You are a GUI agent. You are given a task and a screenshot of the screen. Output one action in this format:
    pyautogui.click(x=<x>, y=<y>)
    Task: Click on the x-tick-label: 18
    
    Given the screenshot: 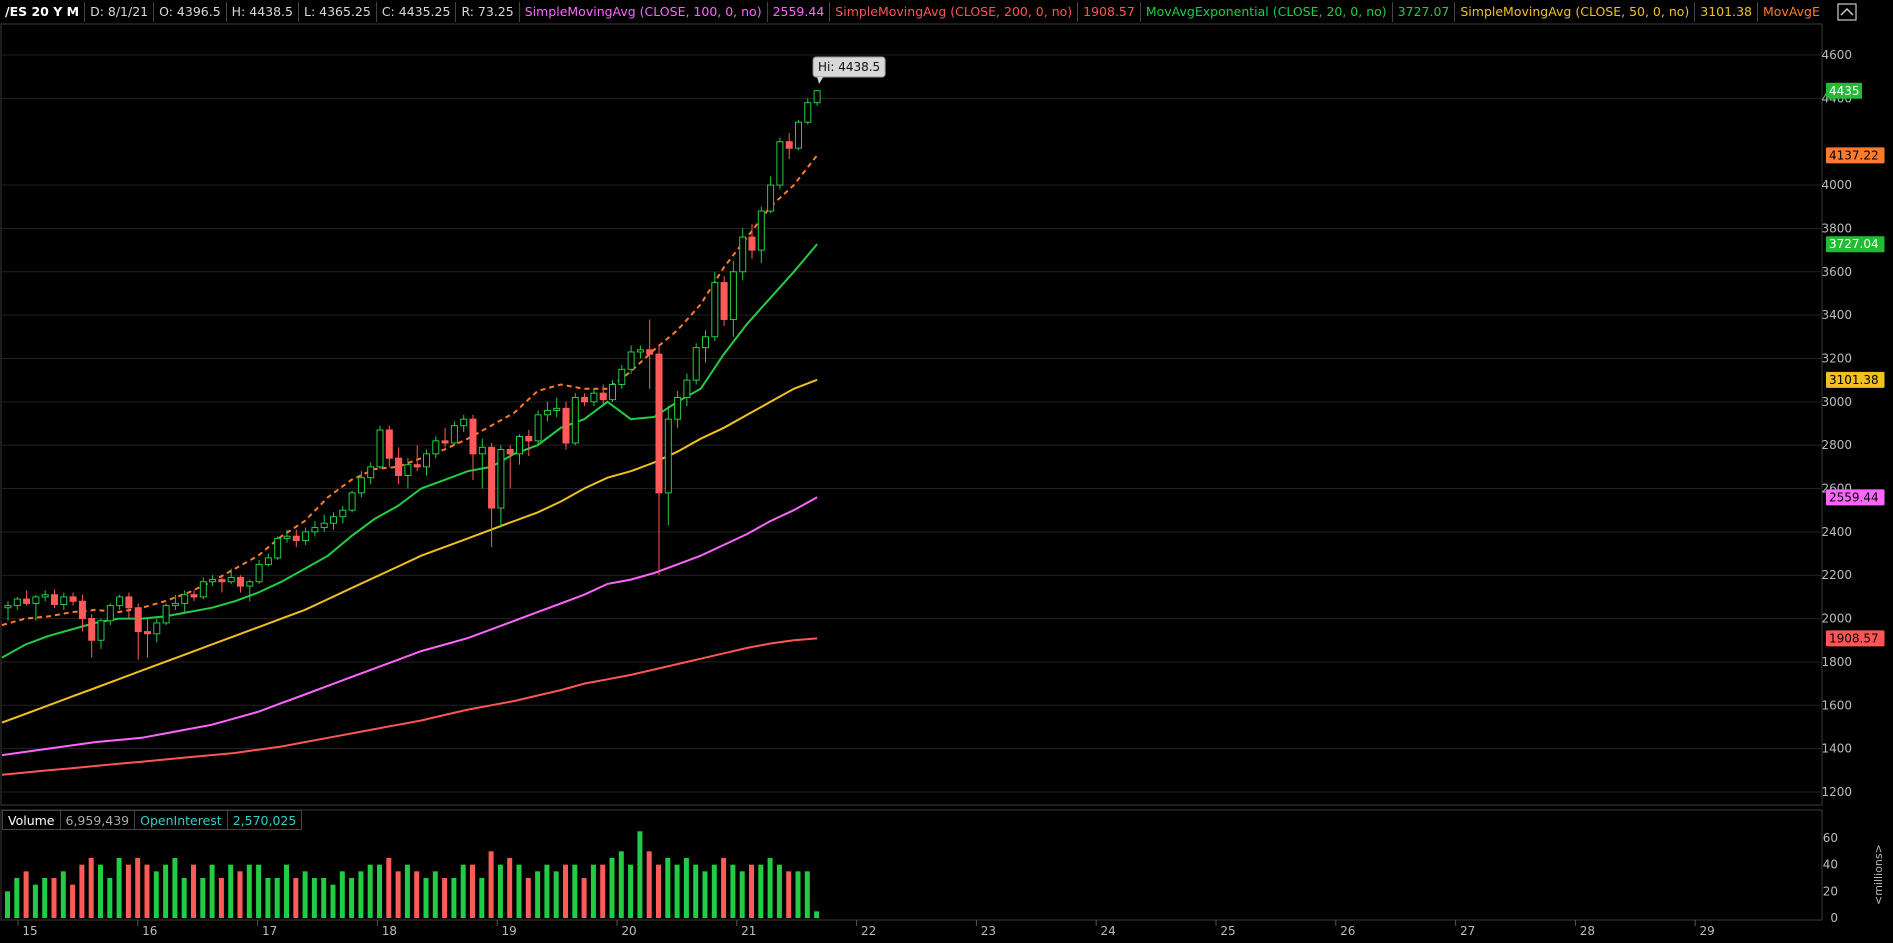 What is the action you would take?
    pyautogui.click(x=389, y=931)
    